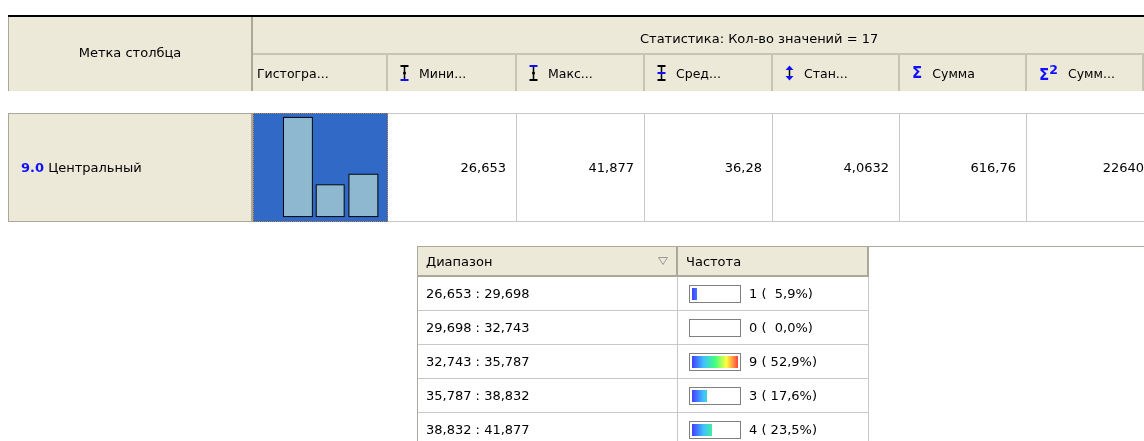 The image size is (1144, 441). Describe the element at coordinates (783, 395) in the screenshot. I see `frequency-count: 3 ( 17,6%)` at that location.